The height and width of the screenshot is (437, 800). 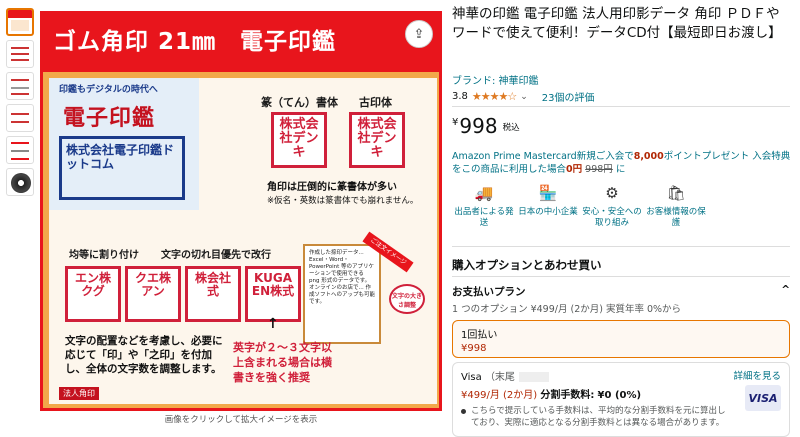 I want to click on payment-plan-header: お支払いプラン ^, so click(x=621, y=291).